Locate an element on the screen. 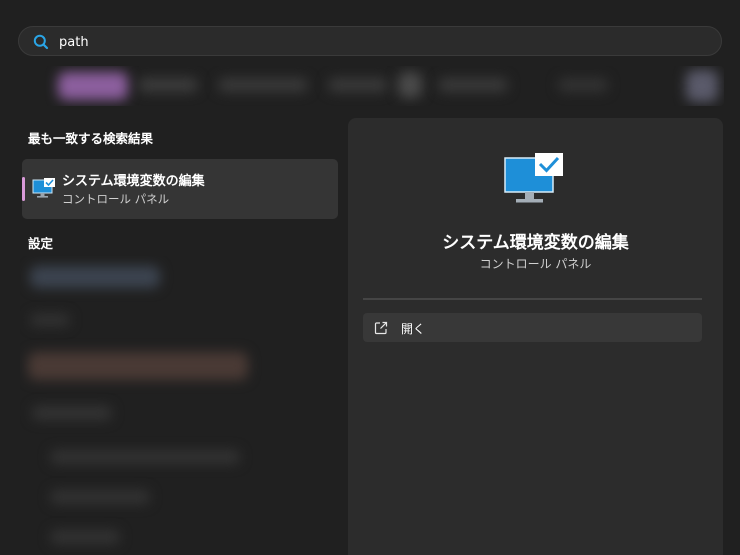  open-button-label: 開く is located at coordinates (413, 329).